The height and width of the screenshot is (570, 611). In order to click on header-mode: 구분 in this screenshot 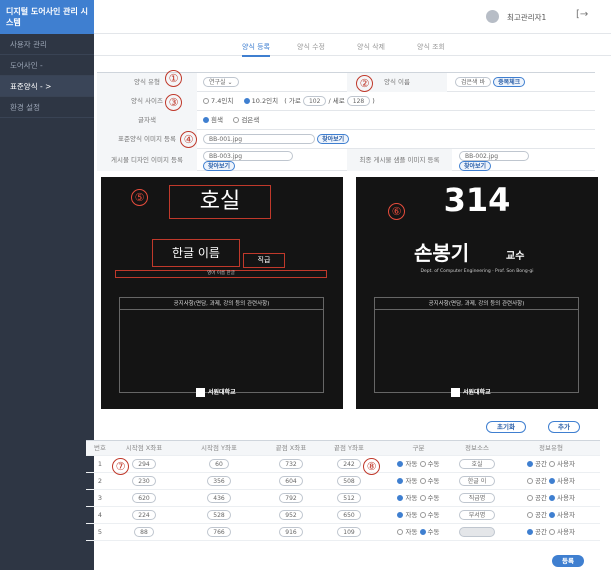, I will do `click(418, 448)`.